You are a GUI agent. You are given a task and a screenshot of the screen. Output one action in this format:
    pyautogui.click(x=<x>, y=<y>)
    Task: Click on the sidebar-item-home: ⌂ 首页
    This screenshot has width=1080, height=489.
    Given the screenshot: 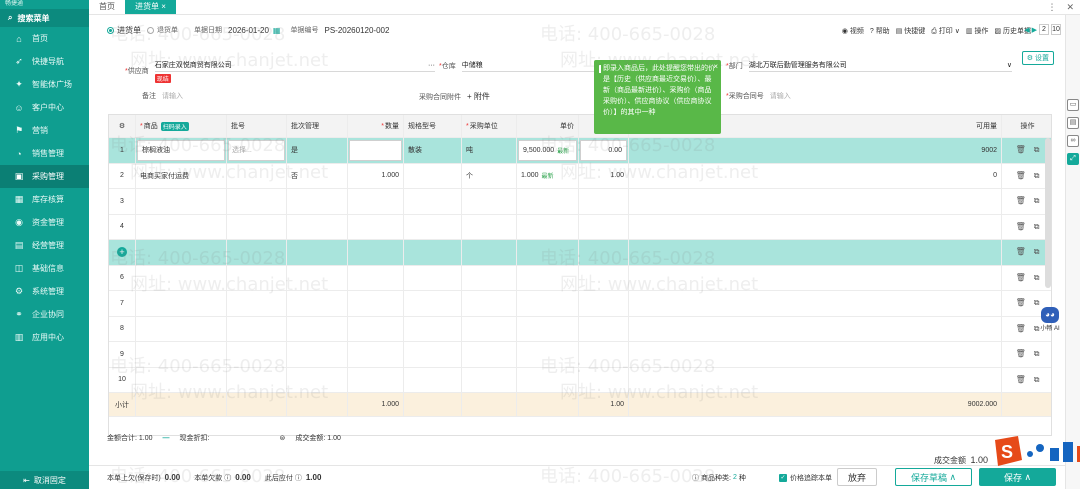 What is the action you would take?
    pyautogui.click(x=44, y=38)
    